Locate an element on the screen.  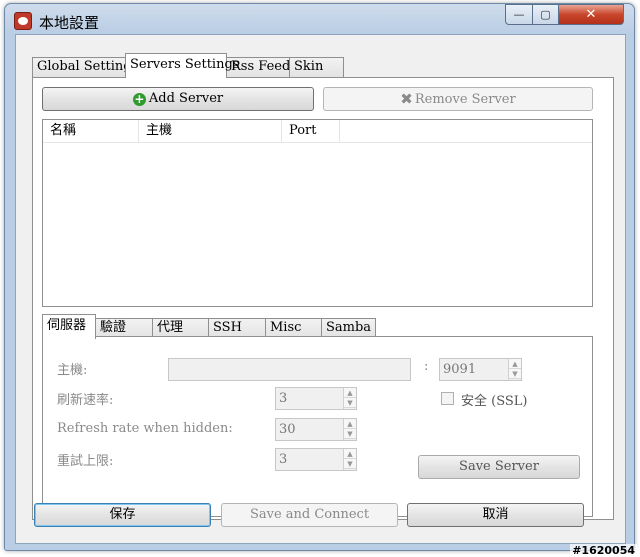
retry-limit-label: 重試上限: is located at coordinates (85, 461).